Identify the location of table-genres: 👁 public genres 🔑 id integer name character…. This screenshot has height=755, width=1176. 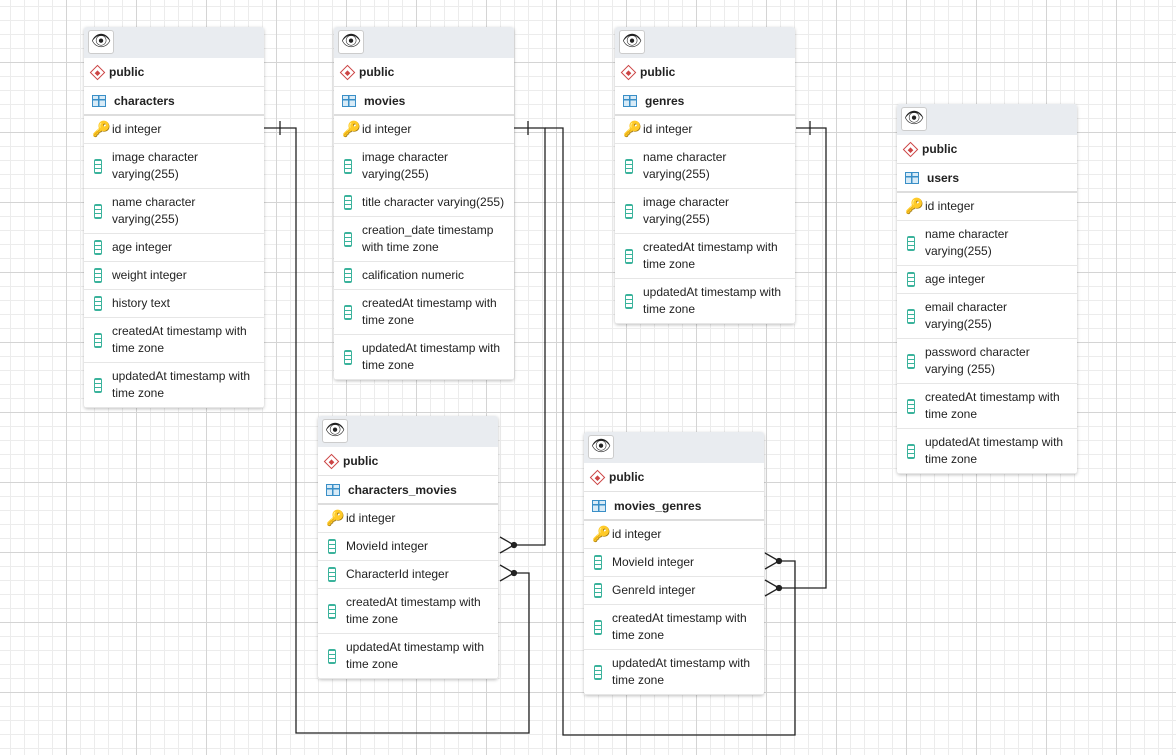
(705, 175).